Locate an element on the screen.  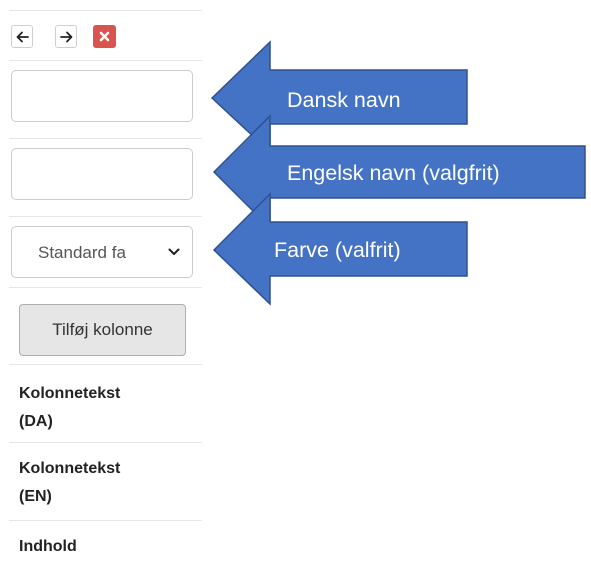
callout-english-name: Engelsk navn (valgfrit) is located at coordinates (393, 173).